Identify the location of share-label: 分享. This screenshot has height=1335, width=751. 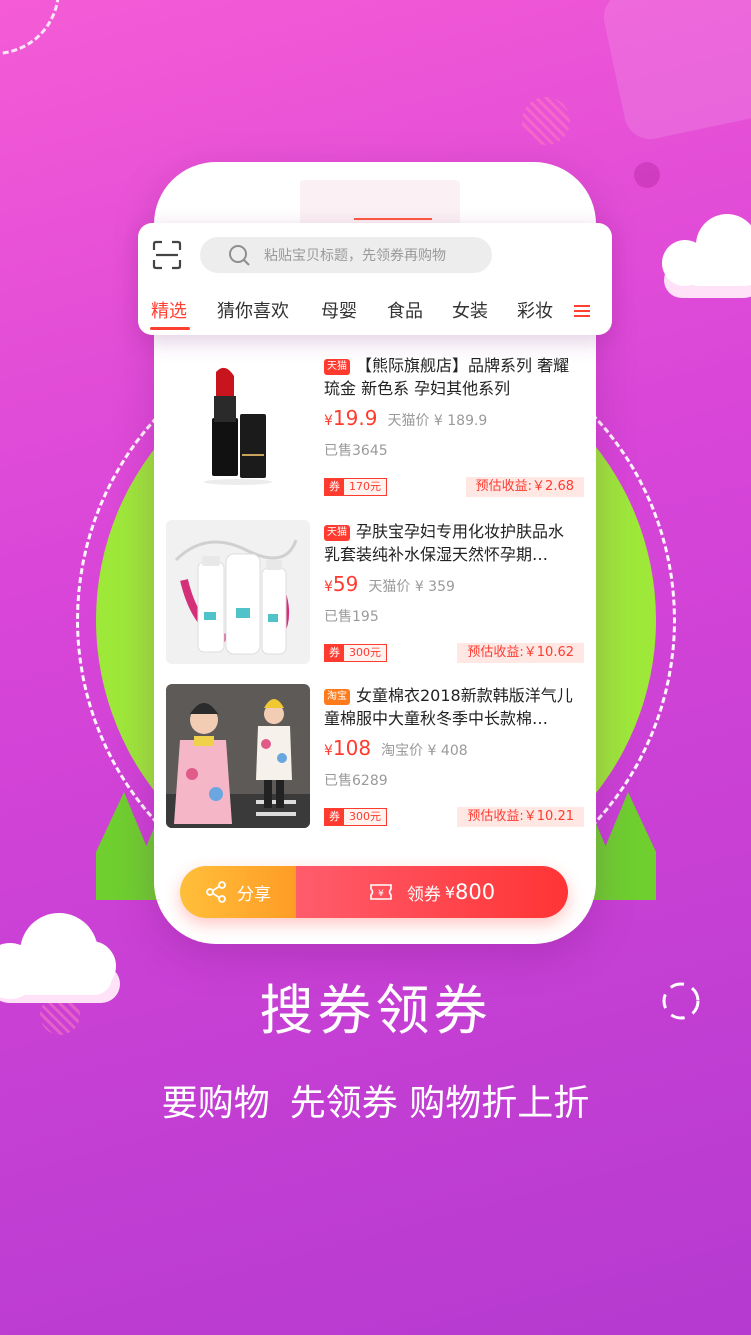
(254, 894).